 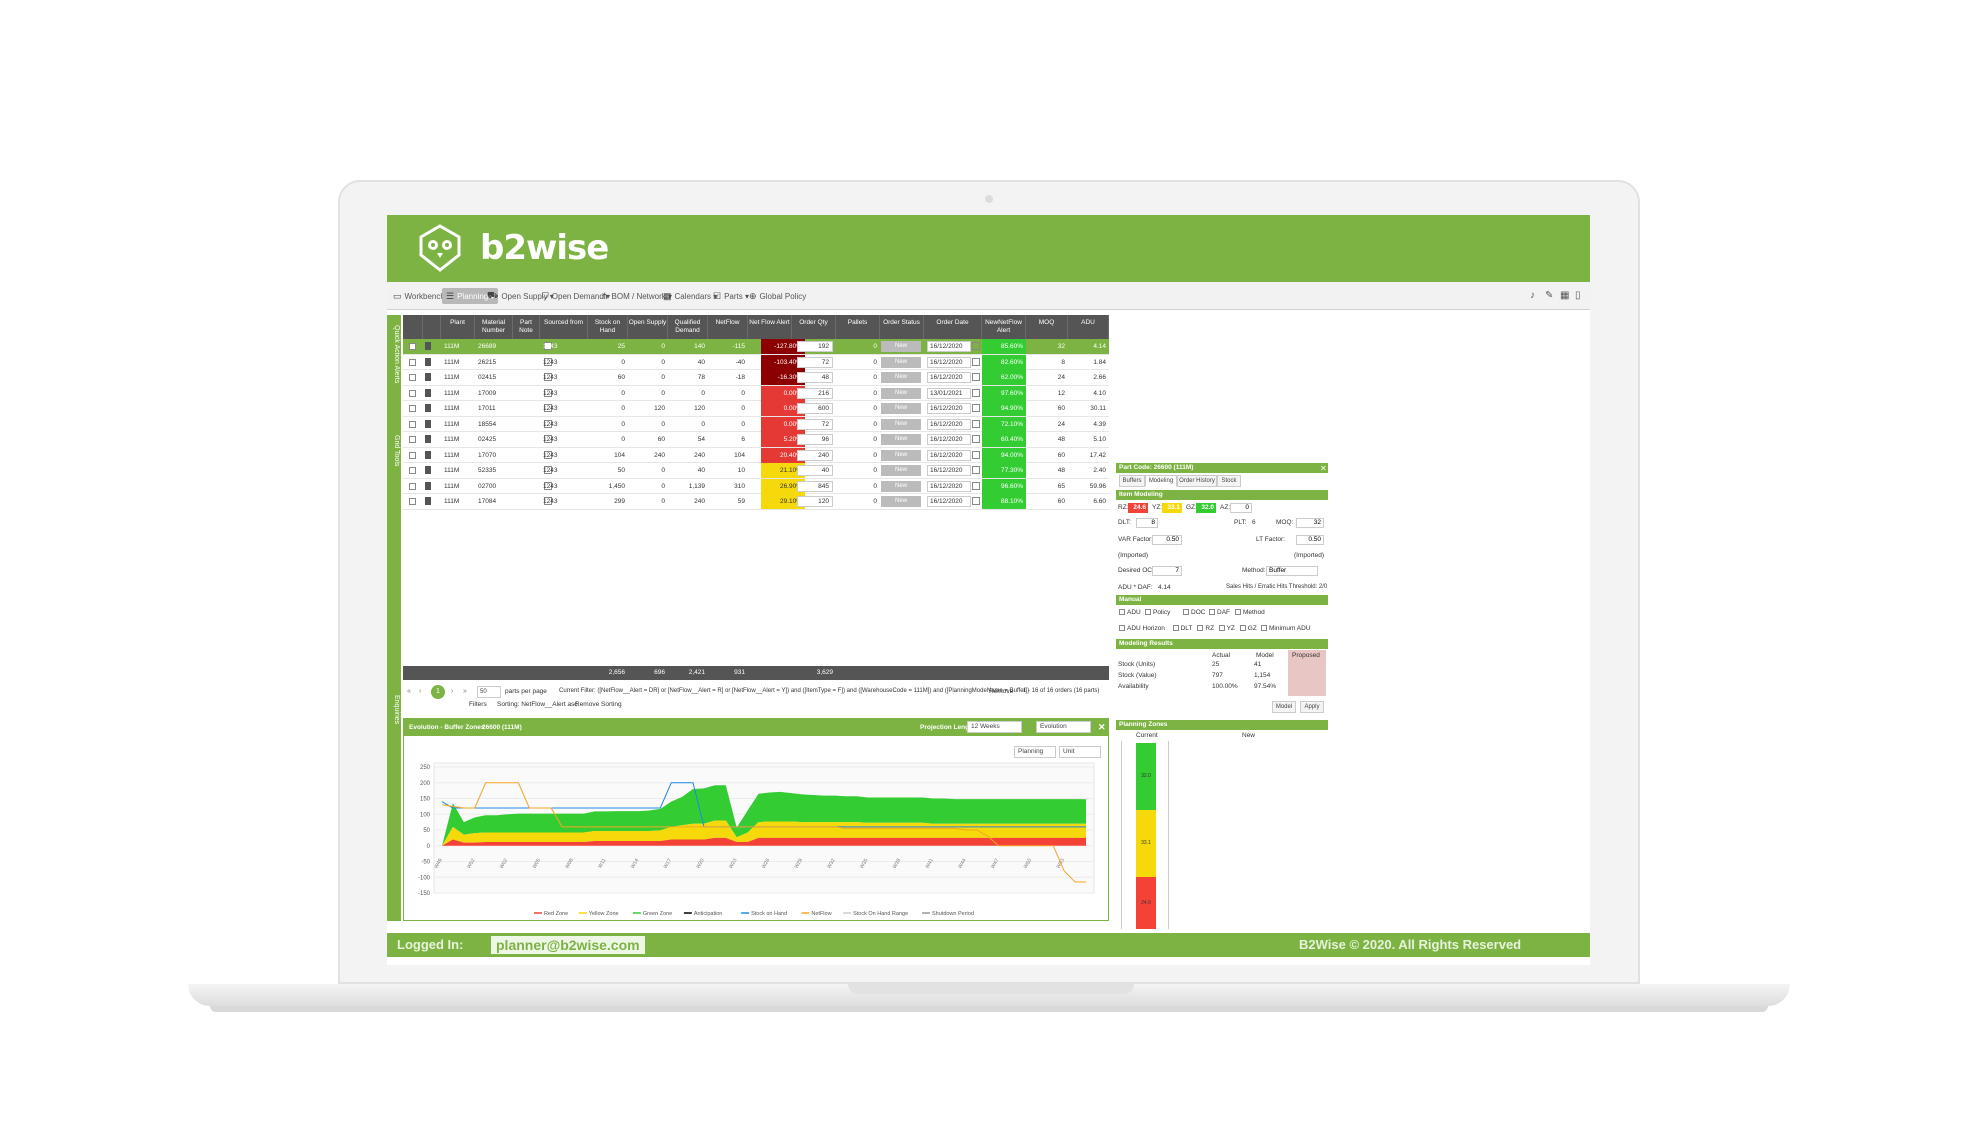 What do you see at coordinates (731, 296) in the screenshot?
I see `nav-parts: ☑ Parts ▾` at bounding box center [731, 296].